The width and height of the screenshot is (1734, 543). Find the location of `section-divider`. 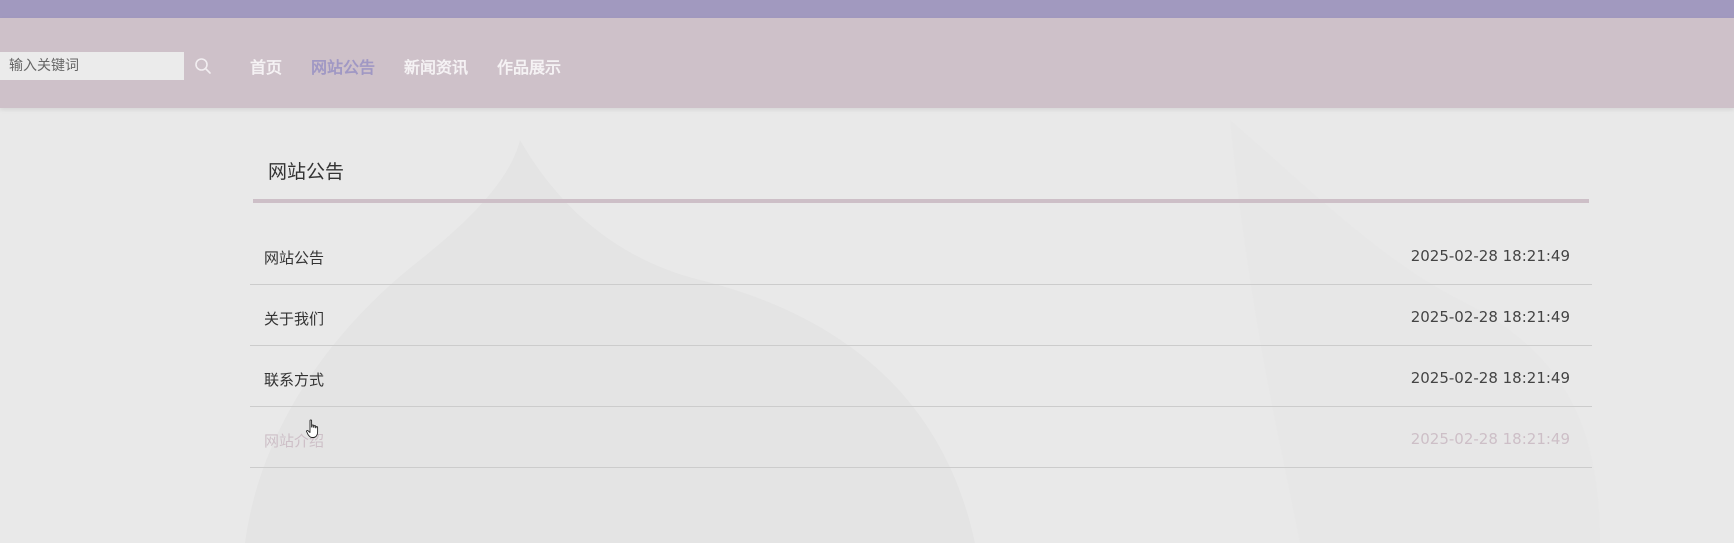

section-divider is located at coordinates (921, 201).